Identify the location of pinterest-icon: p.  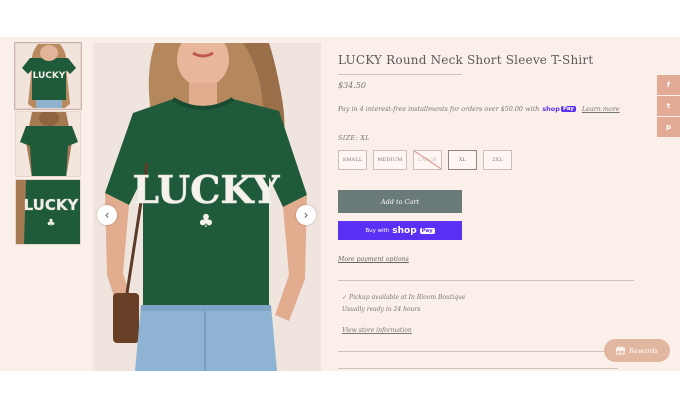
(668, 127).